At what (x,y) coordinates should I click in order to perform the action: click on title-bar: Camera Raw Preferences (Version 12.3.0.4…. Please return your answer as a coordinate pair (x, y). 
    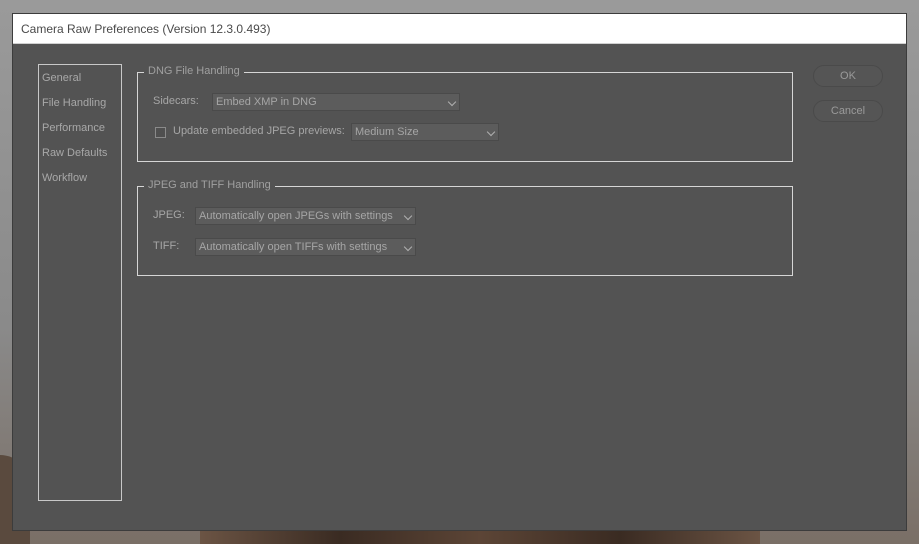
    Looking at the image, I should click on (459, 29).